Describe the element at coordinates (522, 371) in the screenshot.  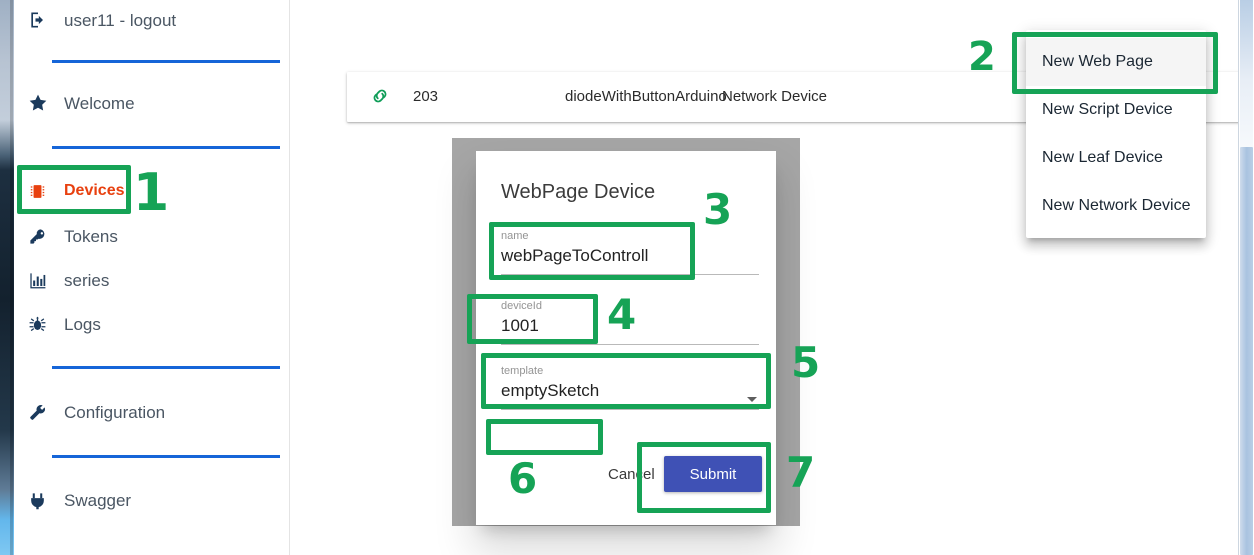
I see `template-select-label: template` at that location.